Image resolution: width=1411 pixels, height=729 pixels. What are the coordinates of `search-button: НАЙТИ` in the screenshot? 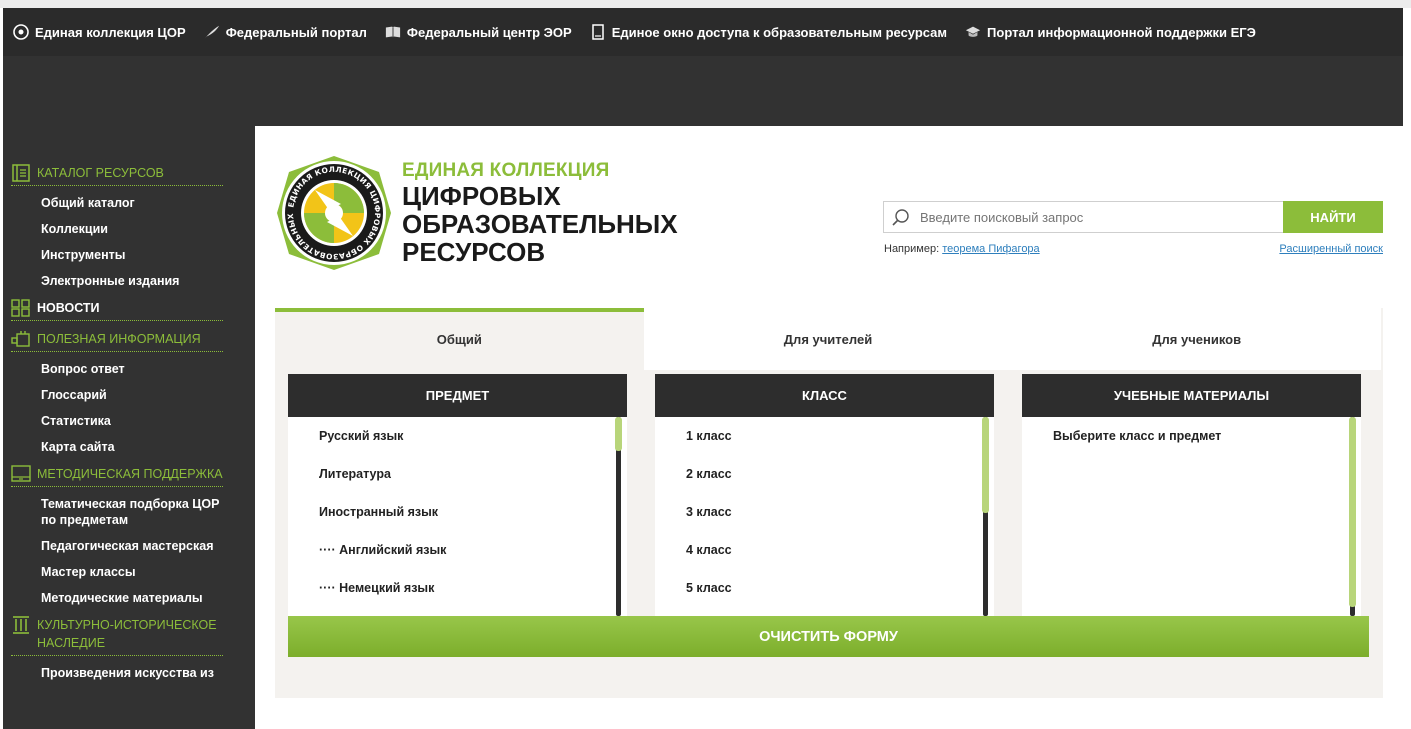 It's located at (1333, 217).